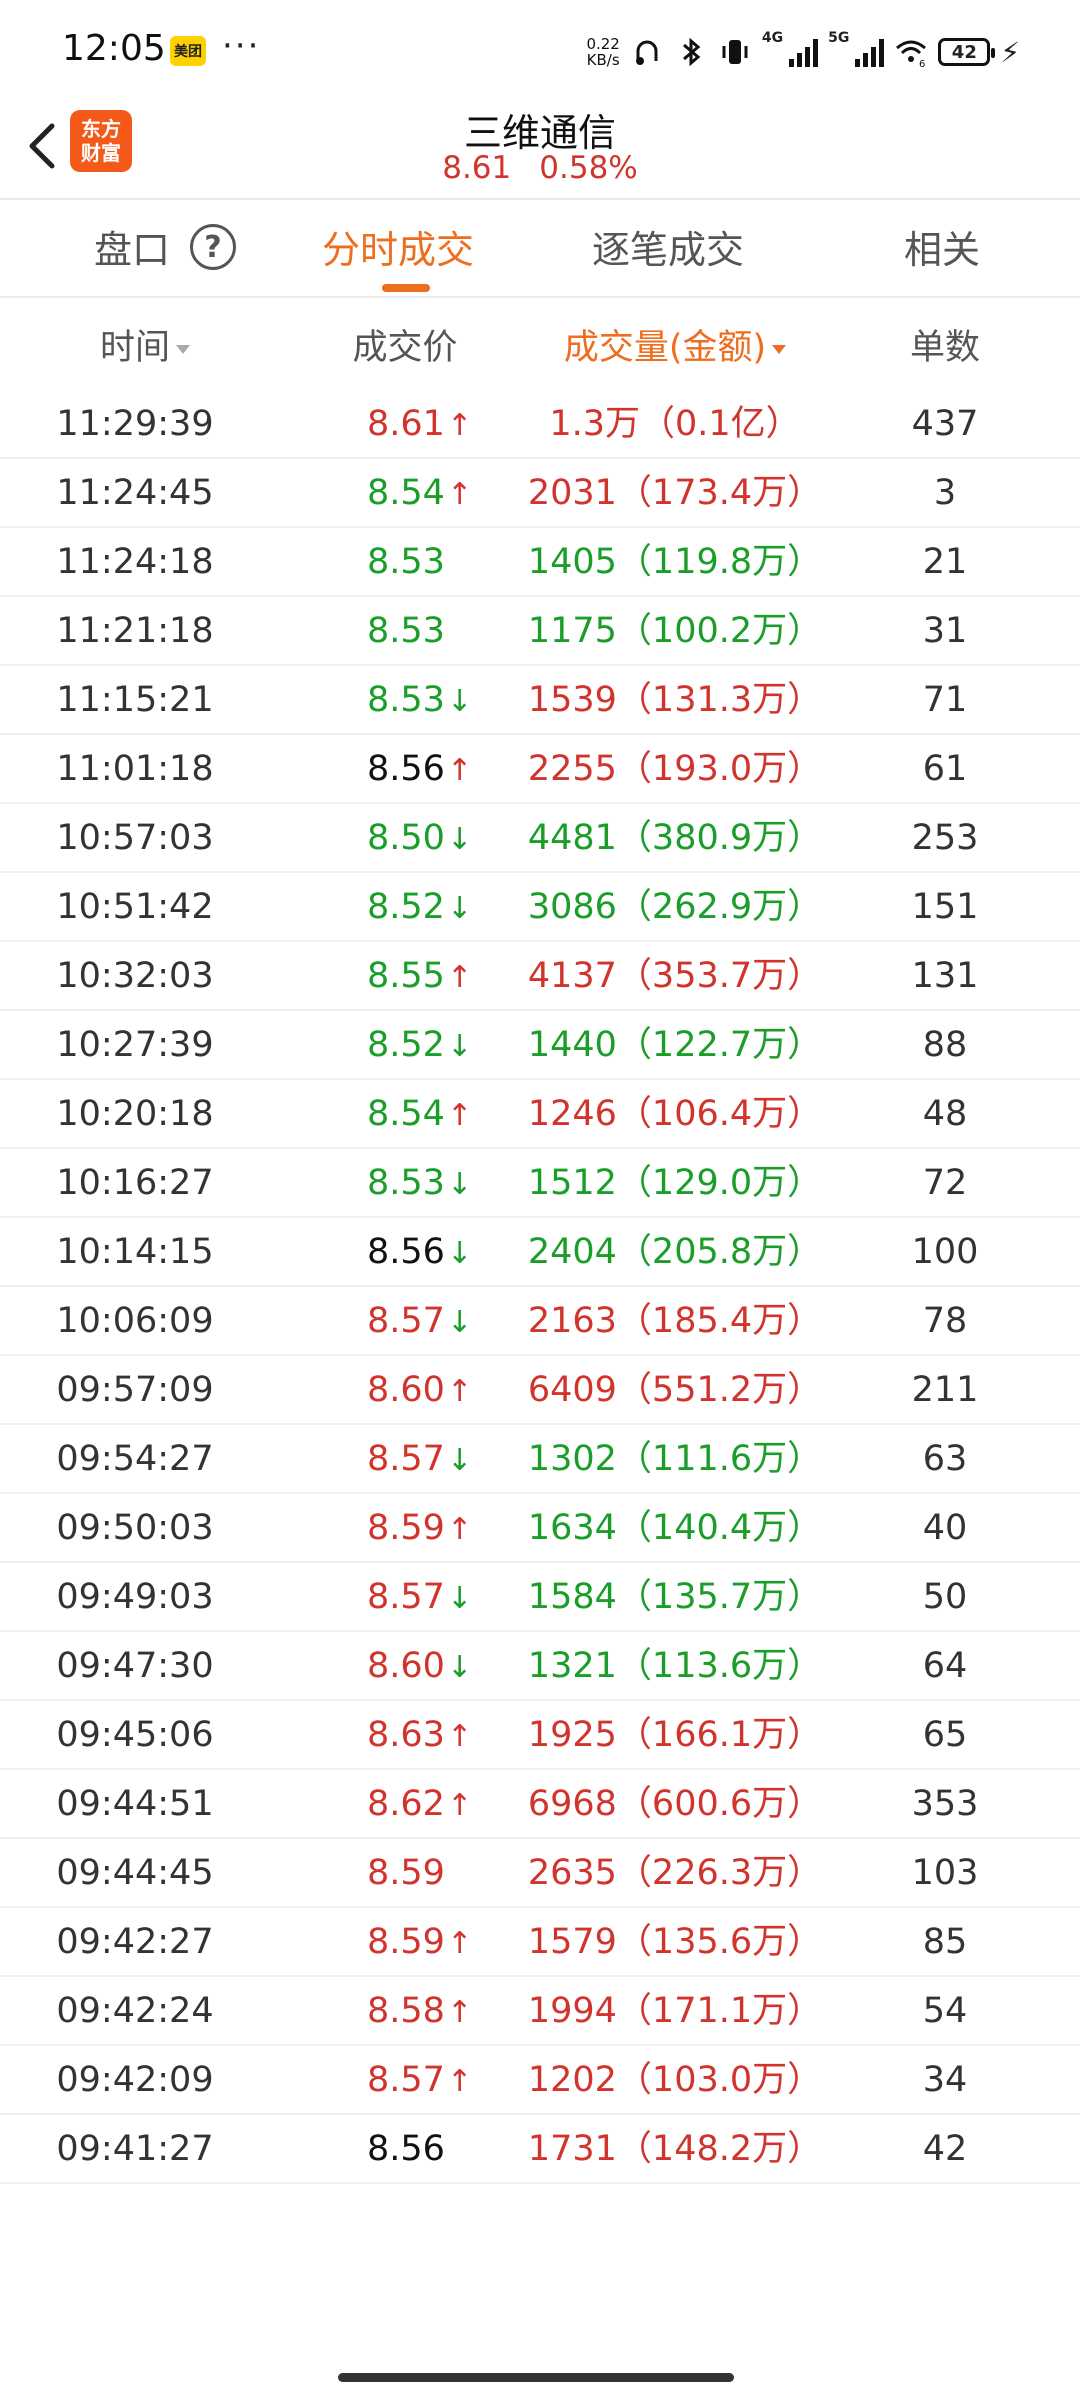 Image resolution: width=1080 pixels, height=2400 pixels. I want to click on trade-volume: 1.3万（0.1亿）, so click(675, 424).